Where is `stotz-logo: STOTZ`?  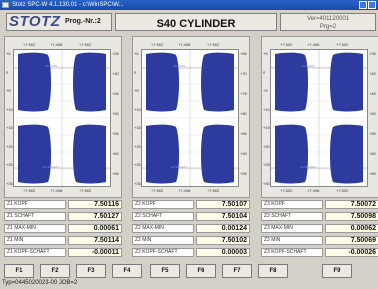
stotz-logo: STOTZ is located at coordinates (35, 21).